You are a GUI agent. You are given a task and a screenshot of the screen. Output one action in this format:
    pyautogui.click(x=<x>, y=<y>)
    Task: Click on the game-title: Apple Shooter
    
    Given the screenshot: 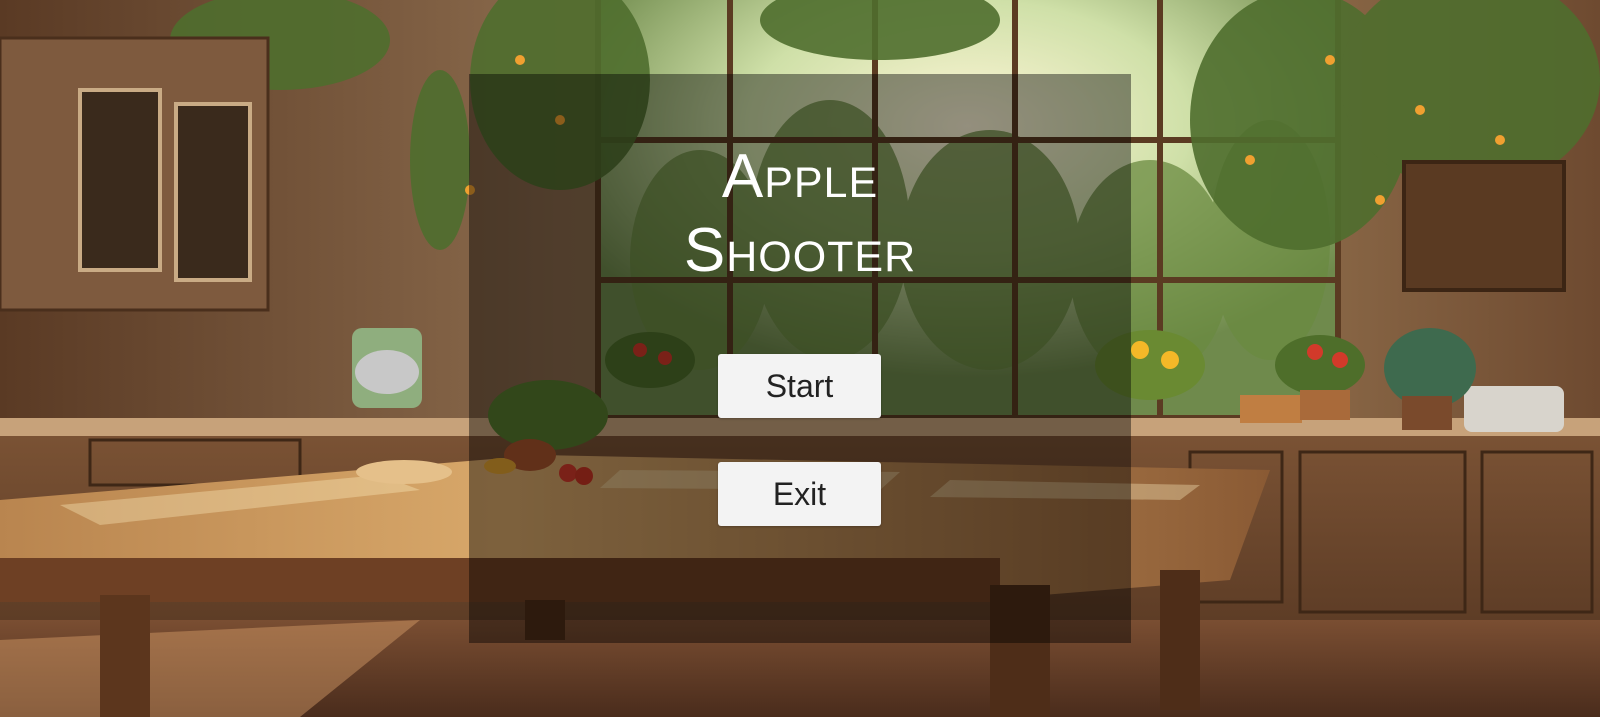 What is the action you would take?
    pyautogui.click(x=800, y=214)
    